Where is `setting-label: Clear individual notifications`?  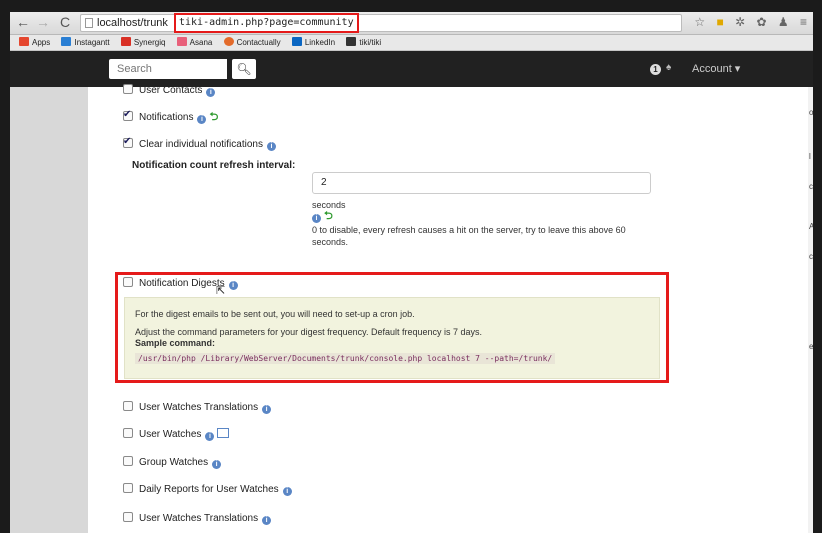
setting-label: Clear individual notifications is located at coordinates (201, 144).